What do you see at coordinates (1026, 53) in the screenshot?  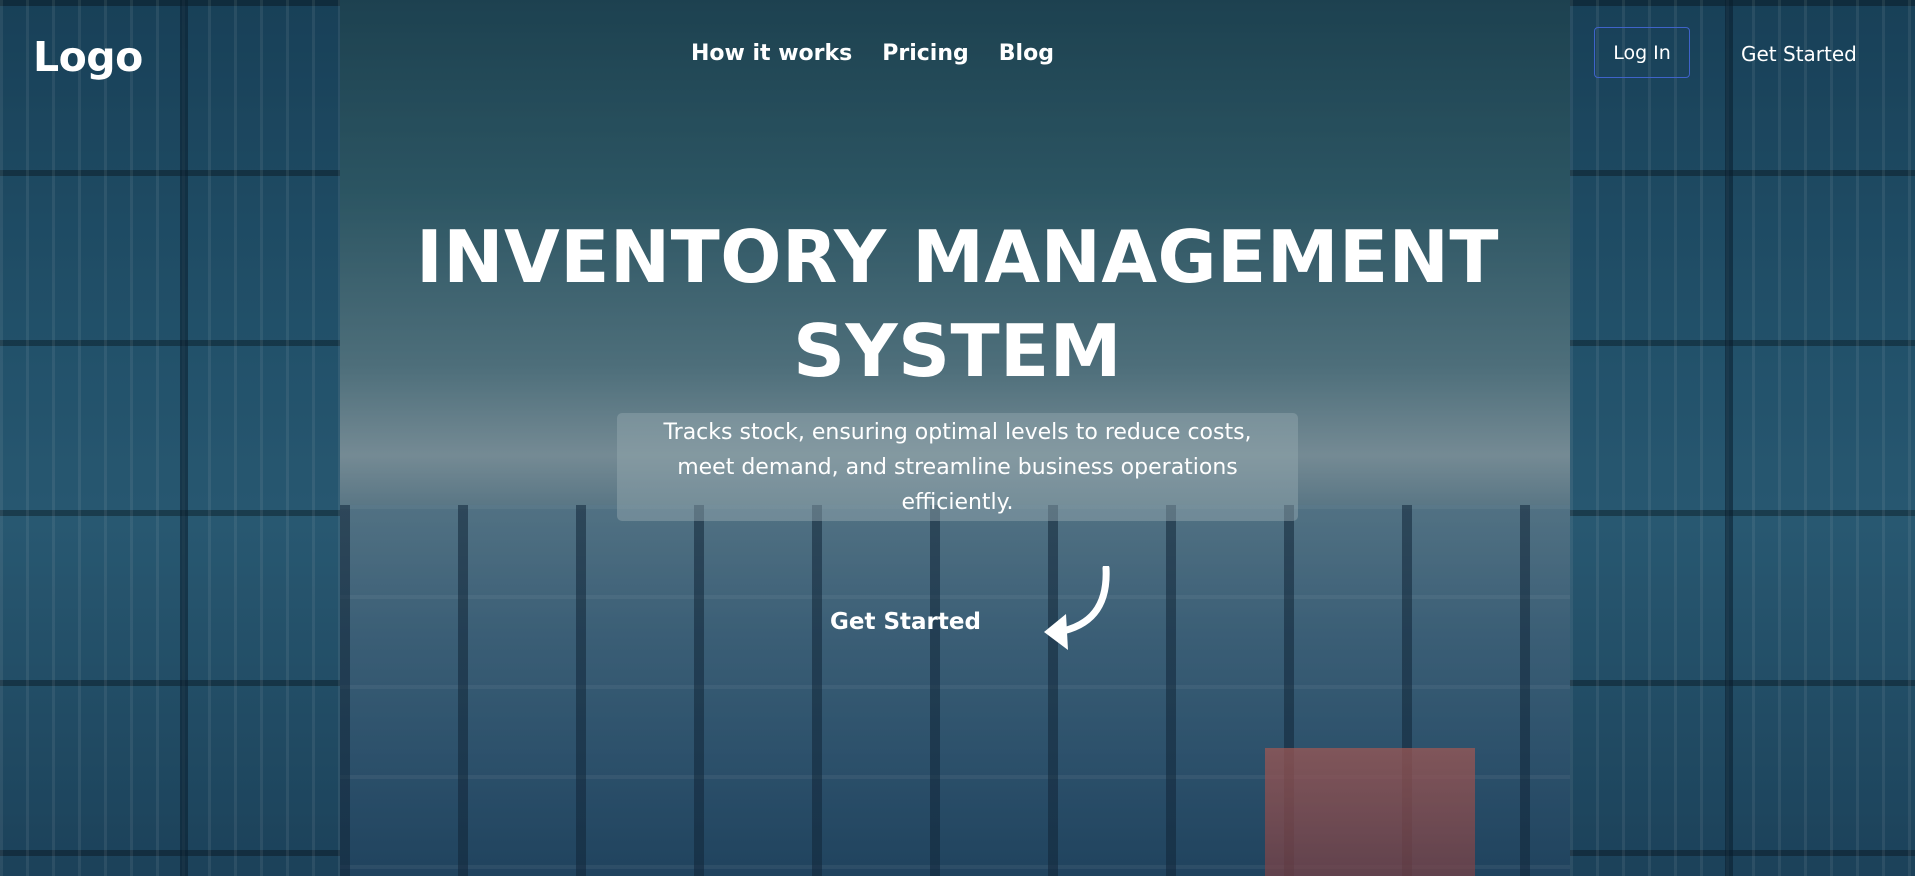 I see `nav-link-blog: Blog` at bounding box center [1026, 53].